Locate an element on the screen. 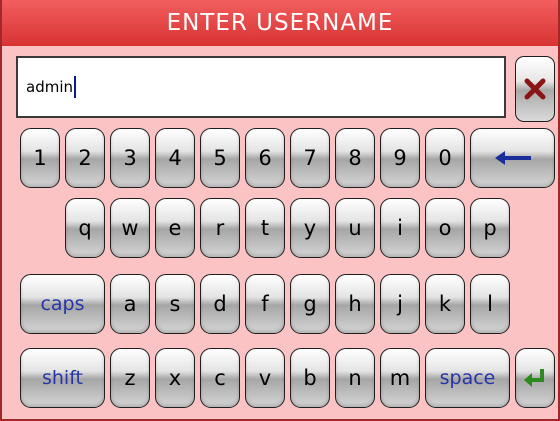  key-2: 2 is located at coordinates (85, 158).